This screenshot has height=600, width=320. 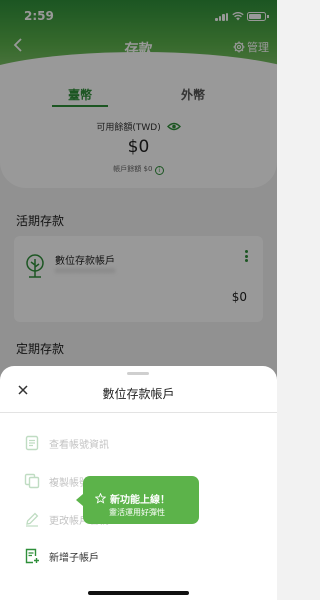 What do you see at coordinates (138, 373) in the screenshot?
I see `sheet-drag-handle` at bounding box center [138, 373].